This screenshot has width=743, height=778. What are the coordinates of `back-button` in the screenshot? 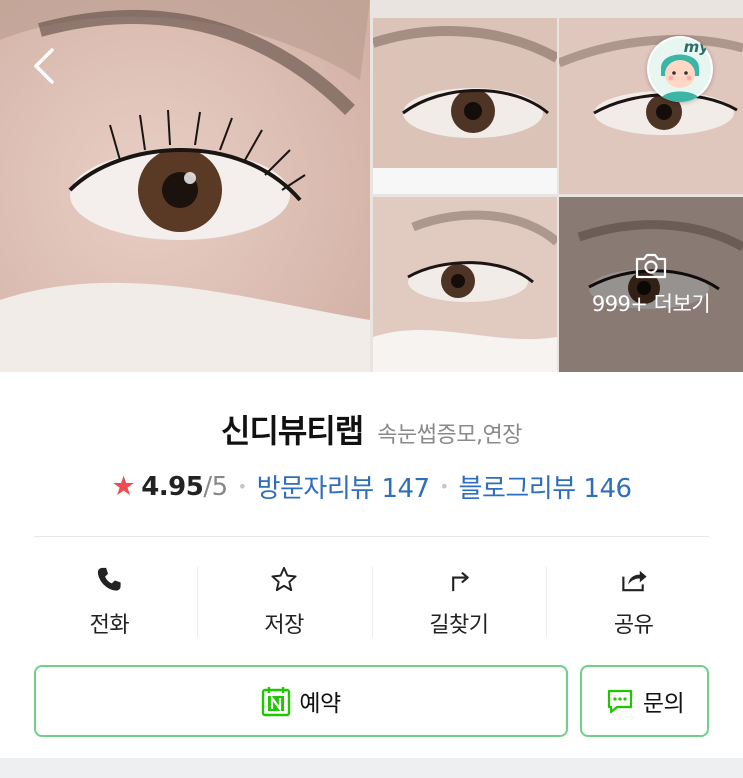 It's located at (46, 66).